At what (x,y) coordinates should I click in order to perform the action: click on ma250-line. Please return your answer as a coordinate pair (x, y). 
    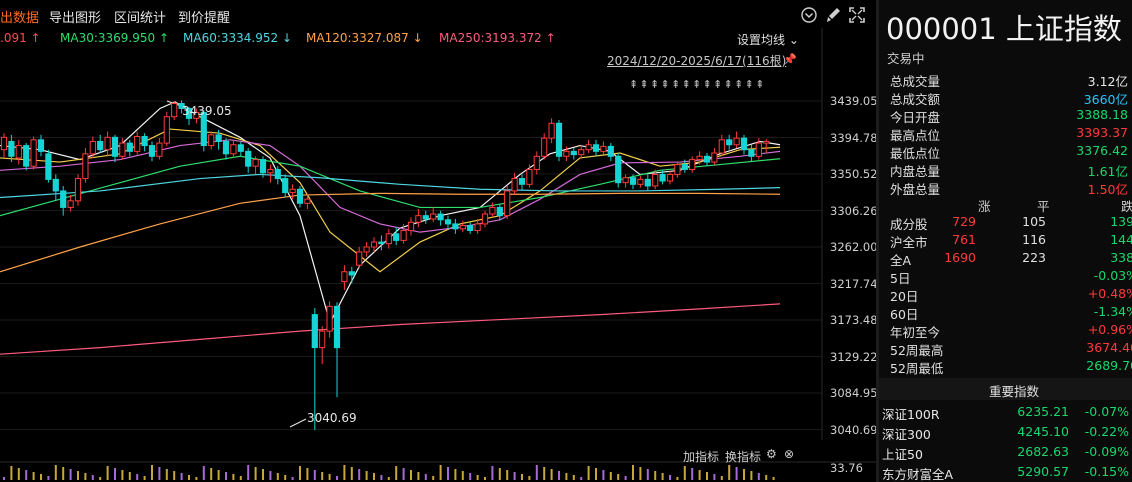
    Looking at the image, I should click on (390, 329).